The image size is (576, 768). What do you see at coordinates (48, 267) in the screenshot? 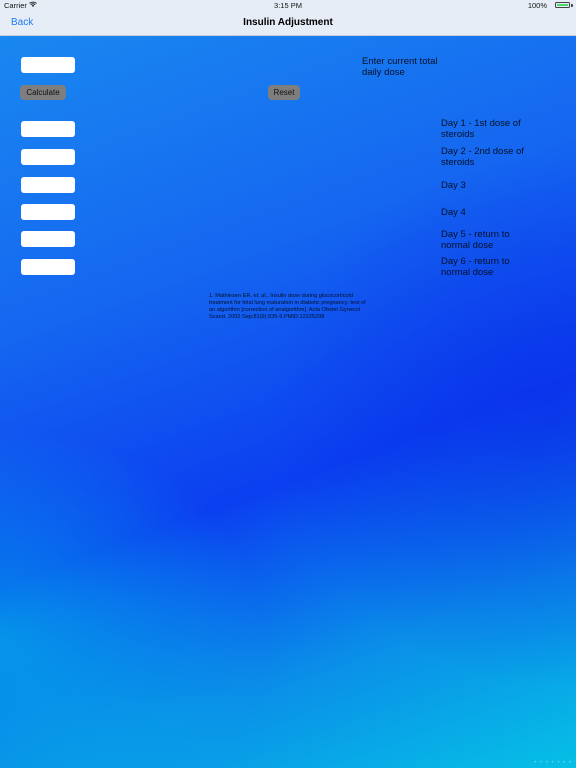
I see `day-6-dose-field` at bounding box center [48, 267].